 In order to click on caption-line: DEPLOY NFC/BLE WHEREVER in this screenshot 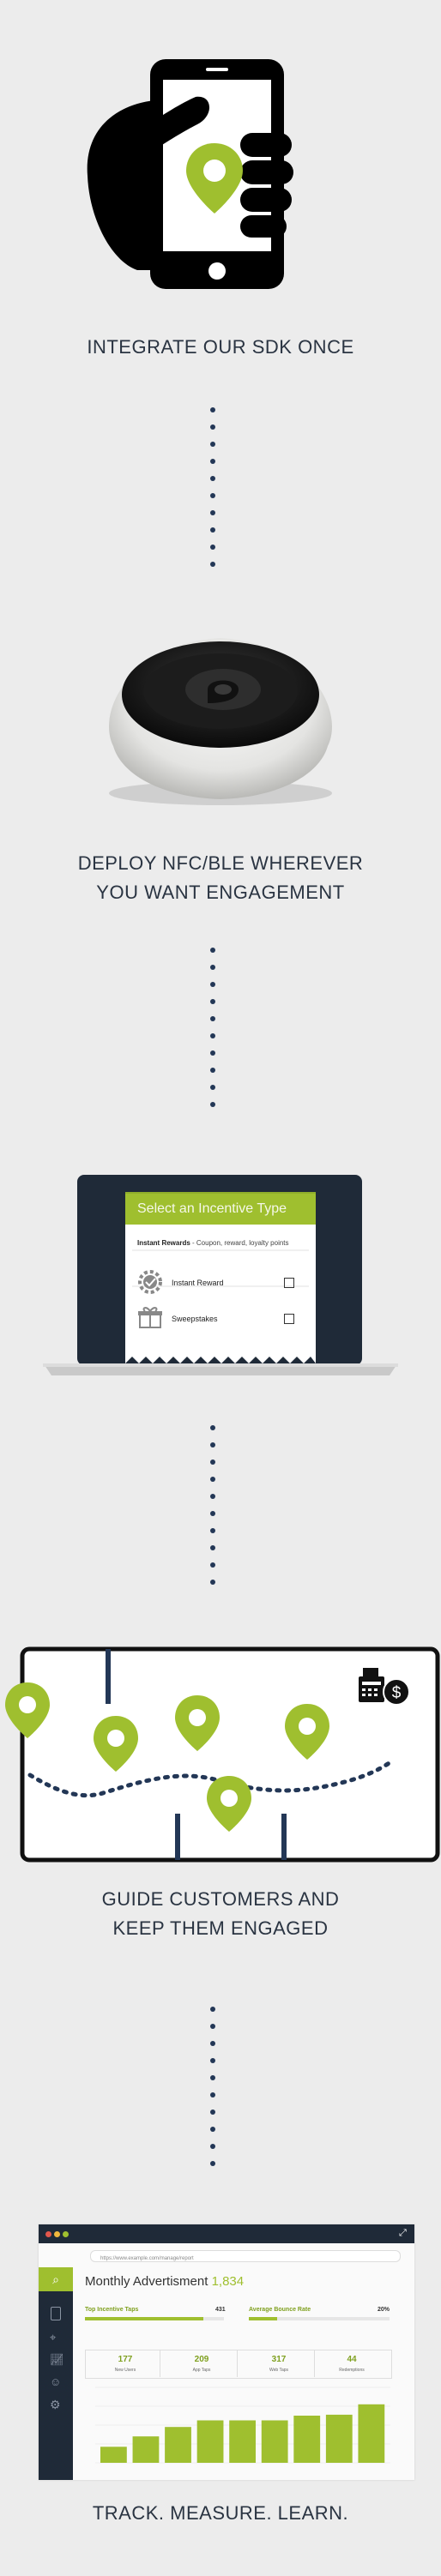, I will do `click(220, 863)`.